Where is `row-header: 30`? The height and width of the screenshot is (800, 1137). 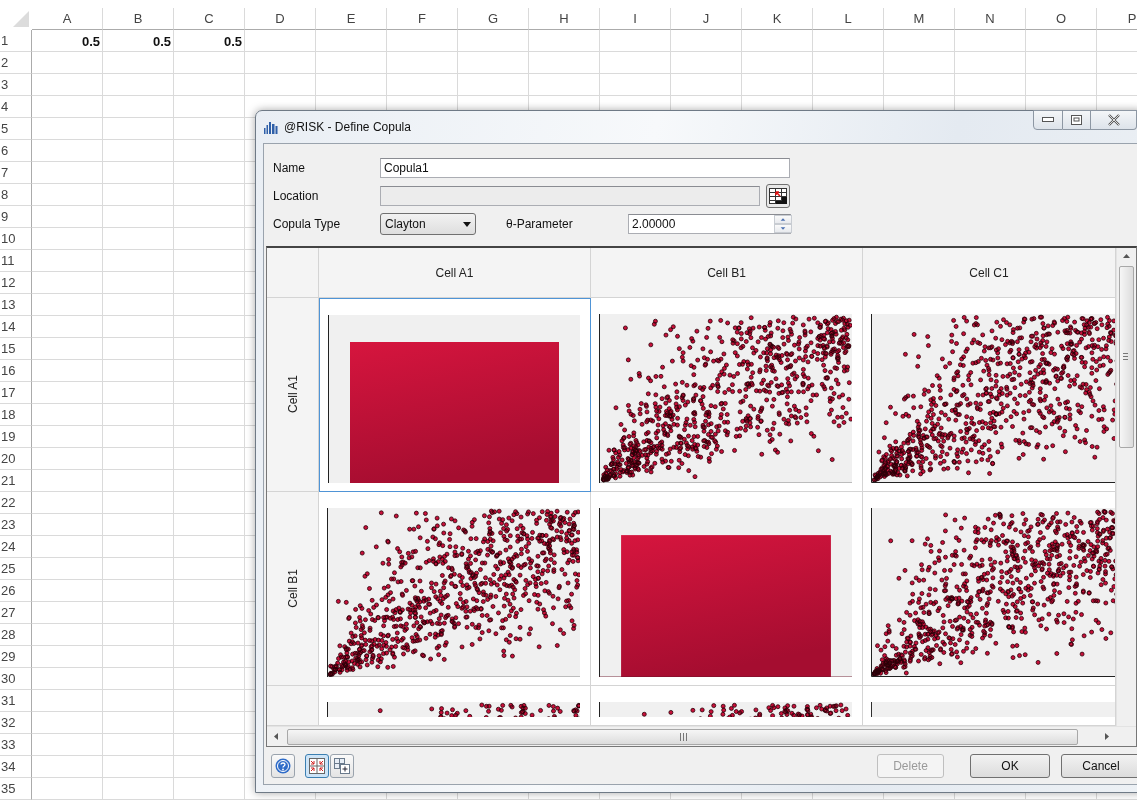 row-header: 30 is located at coordinates (16, 679).